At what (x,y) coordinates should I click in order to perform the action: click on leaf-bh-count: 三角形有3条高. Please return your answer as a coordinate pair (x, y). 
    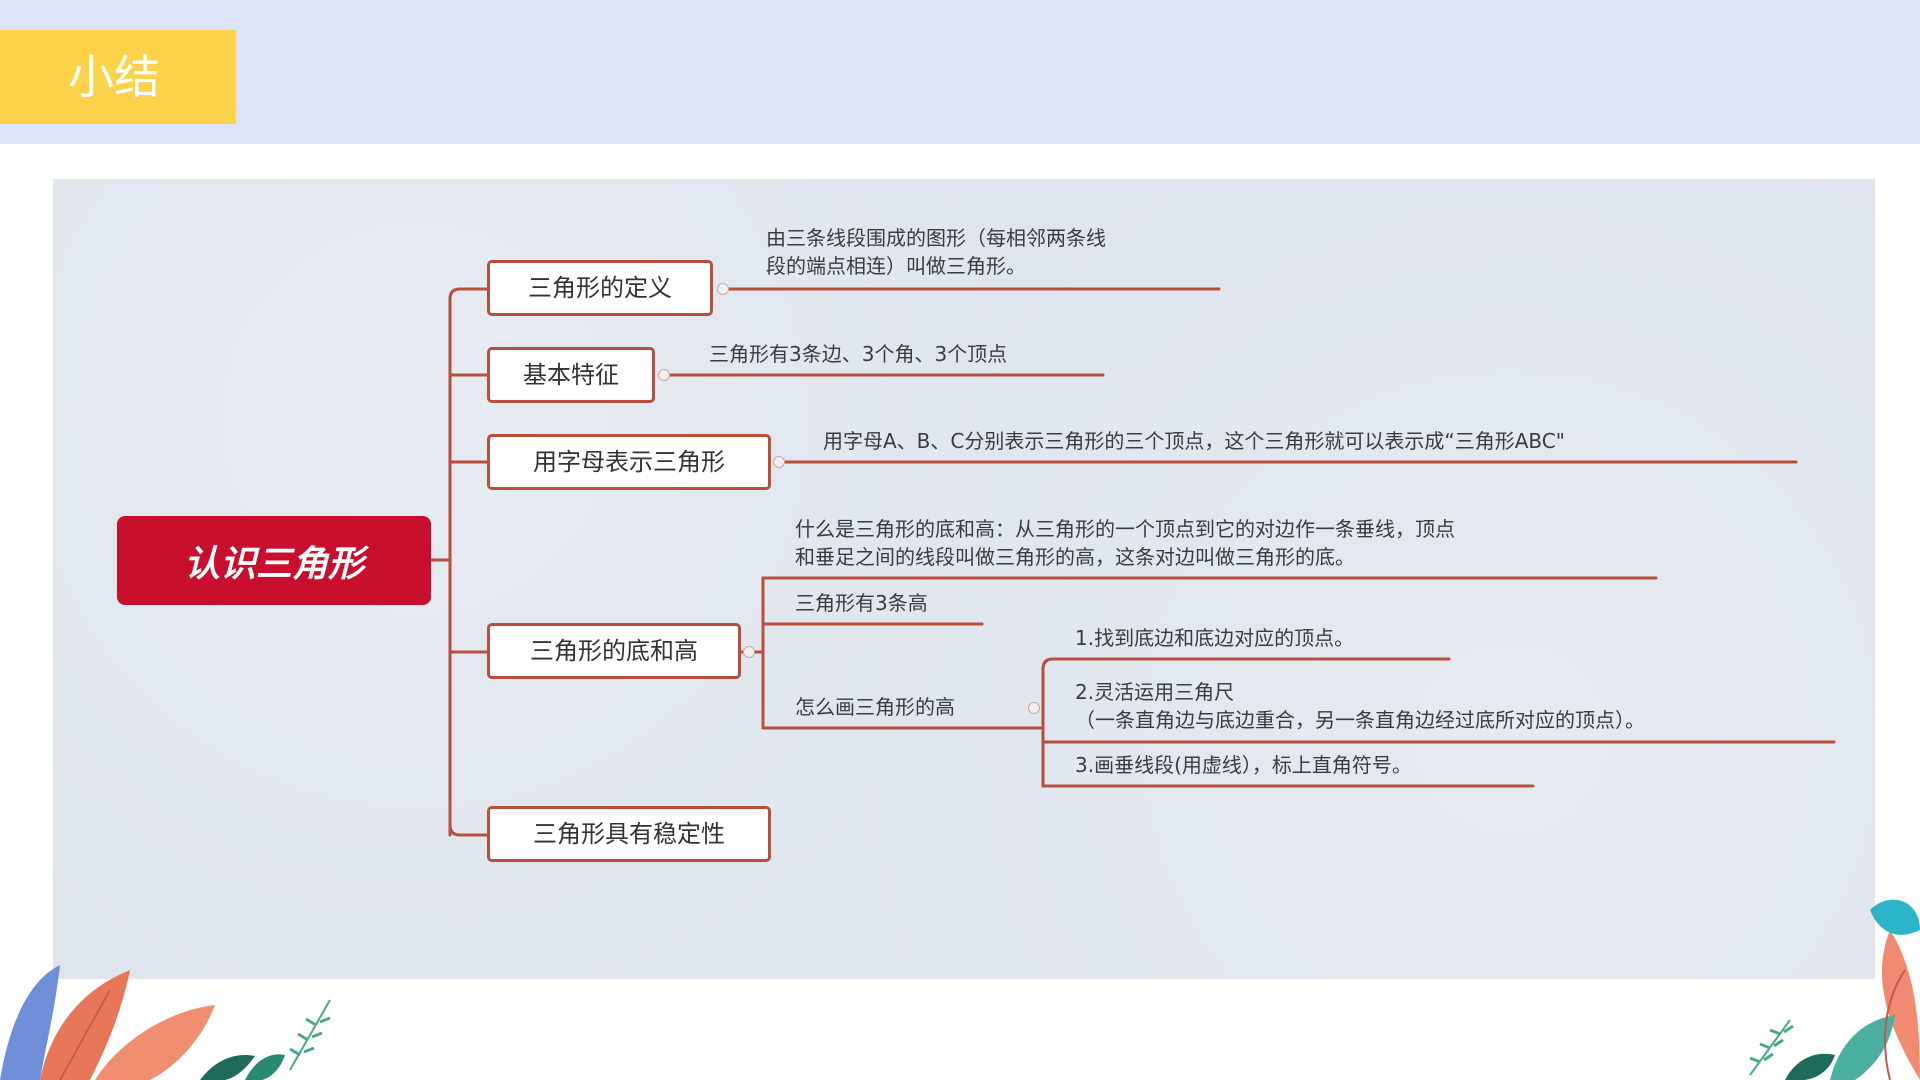
    Looking at the image, I should click on (861, 603).